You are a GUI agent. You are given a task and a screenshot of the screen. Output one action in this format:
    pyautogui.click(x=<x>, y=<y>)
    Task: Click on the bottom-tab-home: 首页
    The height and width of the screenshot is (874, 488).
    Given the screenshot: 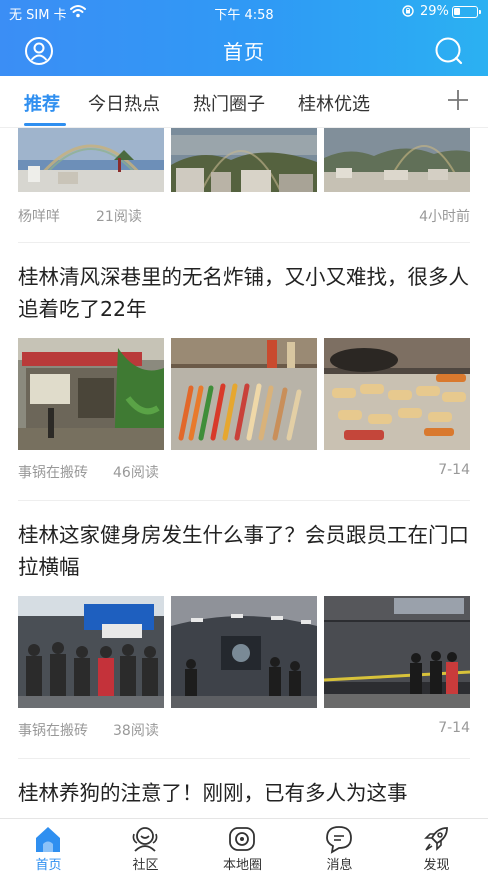 What is the action you would take?
    pyautogui.click(x=48, y=846)
    